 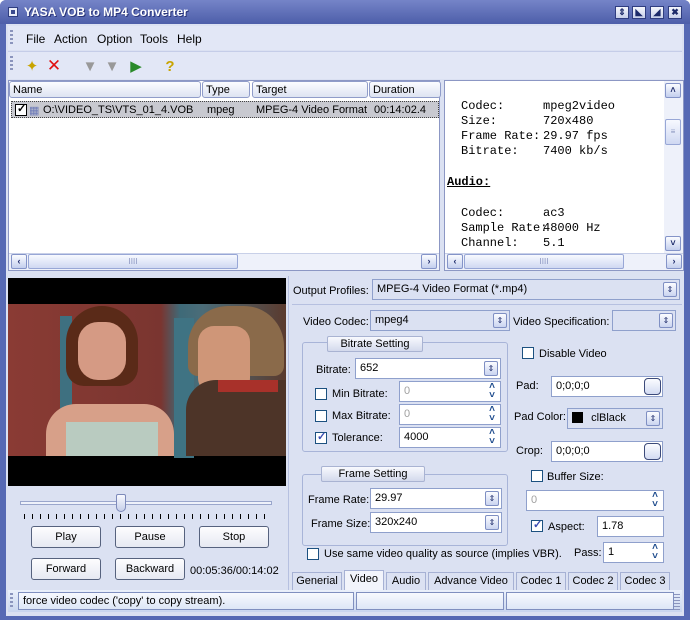 What do you see at coordinates (189, 39) in the screenshot?
I see `menu-help: Help` at bounding box center [189, 39].